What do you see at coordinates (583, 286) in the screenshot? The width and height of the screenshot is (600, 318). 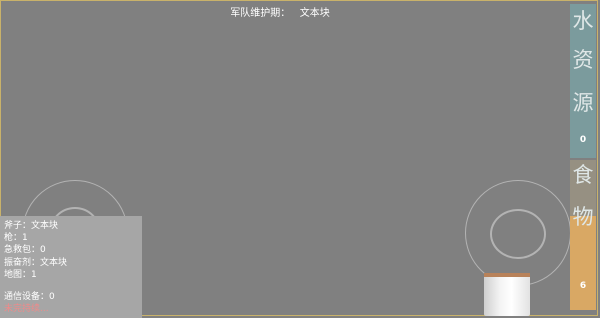 I see `food-value: 6` at bounding box center [583, 286].